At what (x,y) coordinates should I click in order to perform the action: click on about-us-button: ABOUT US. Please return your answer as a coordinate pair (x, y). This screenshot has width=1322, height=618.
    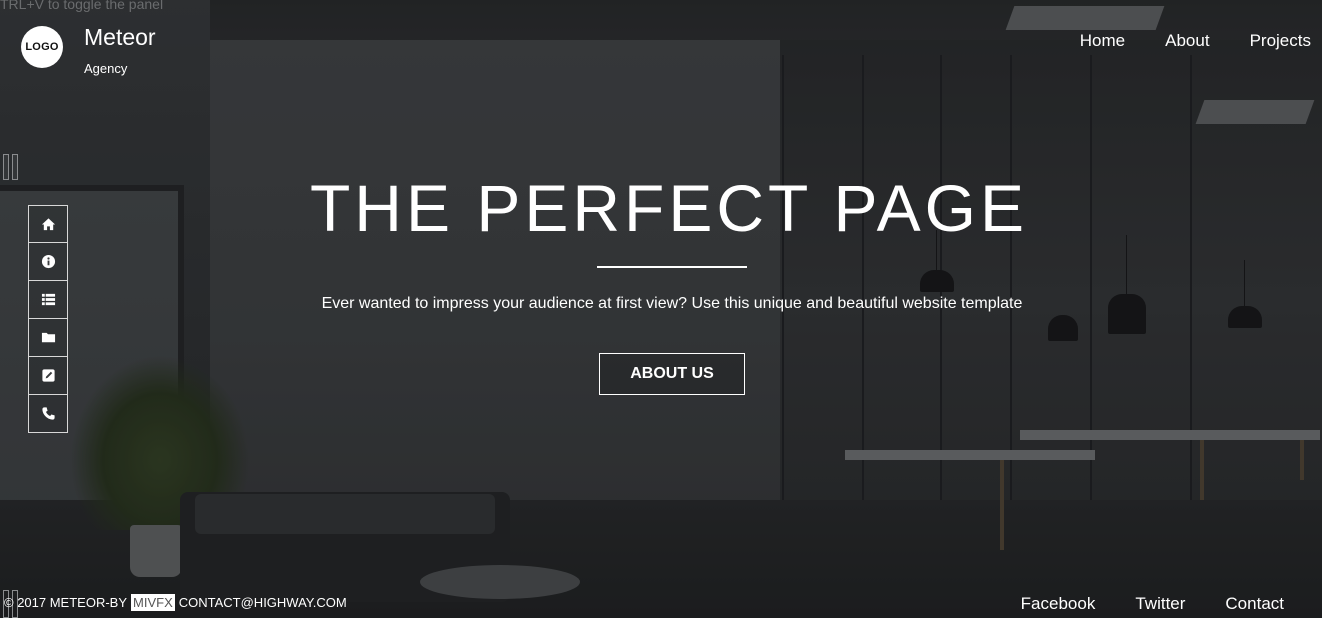
    Looking at the image, I should click on (672, 374).